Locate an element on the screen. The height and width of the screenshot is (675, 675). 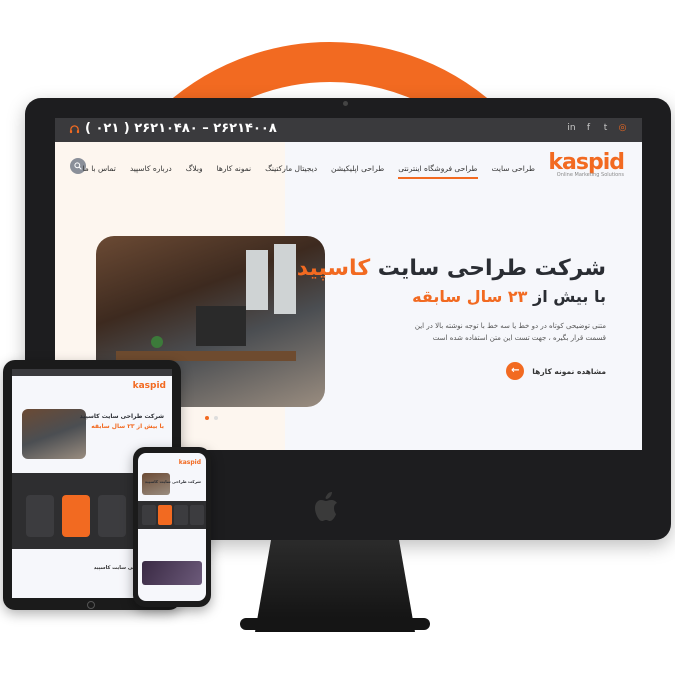
slider-dots is located at coordinates (211, 418).